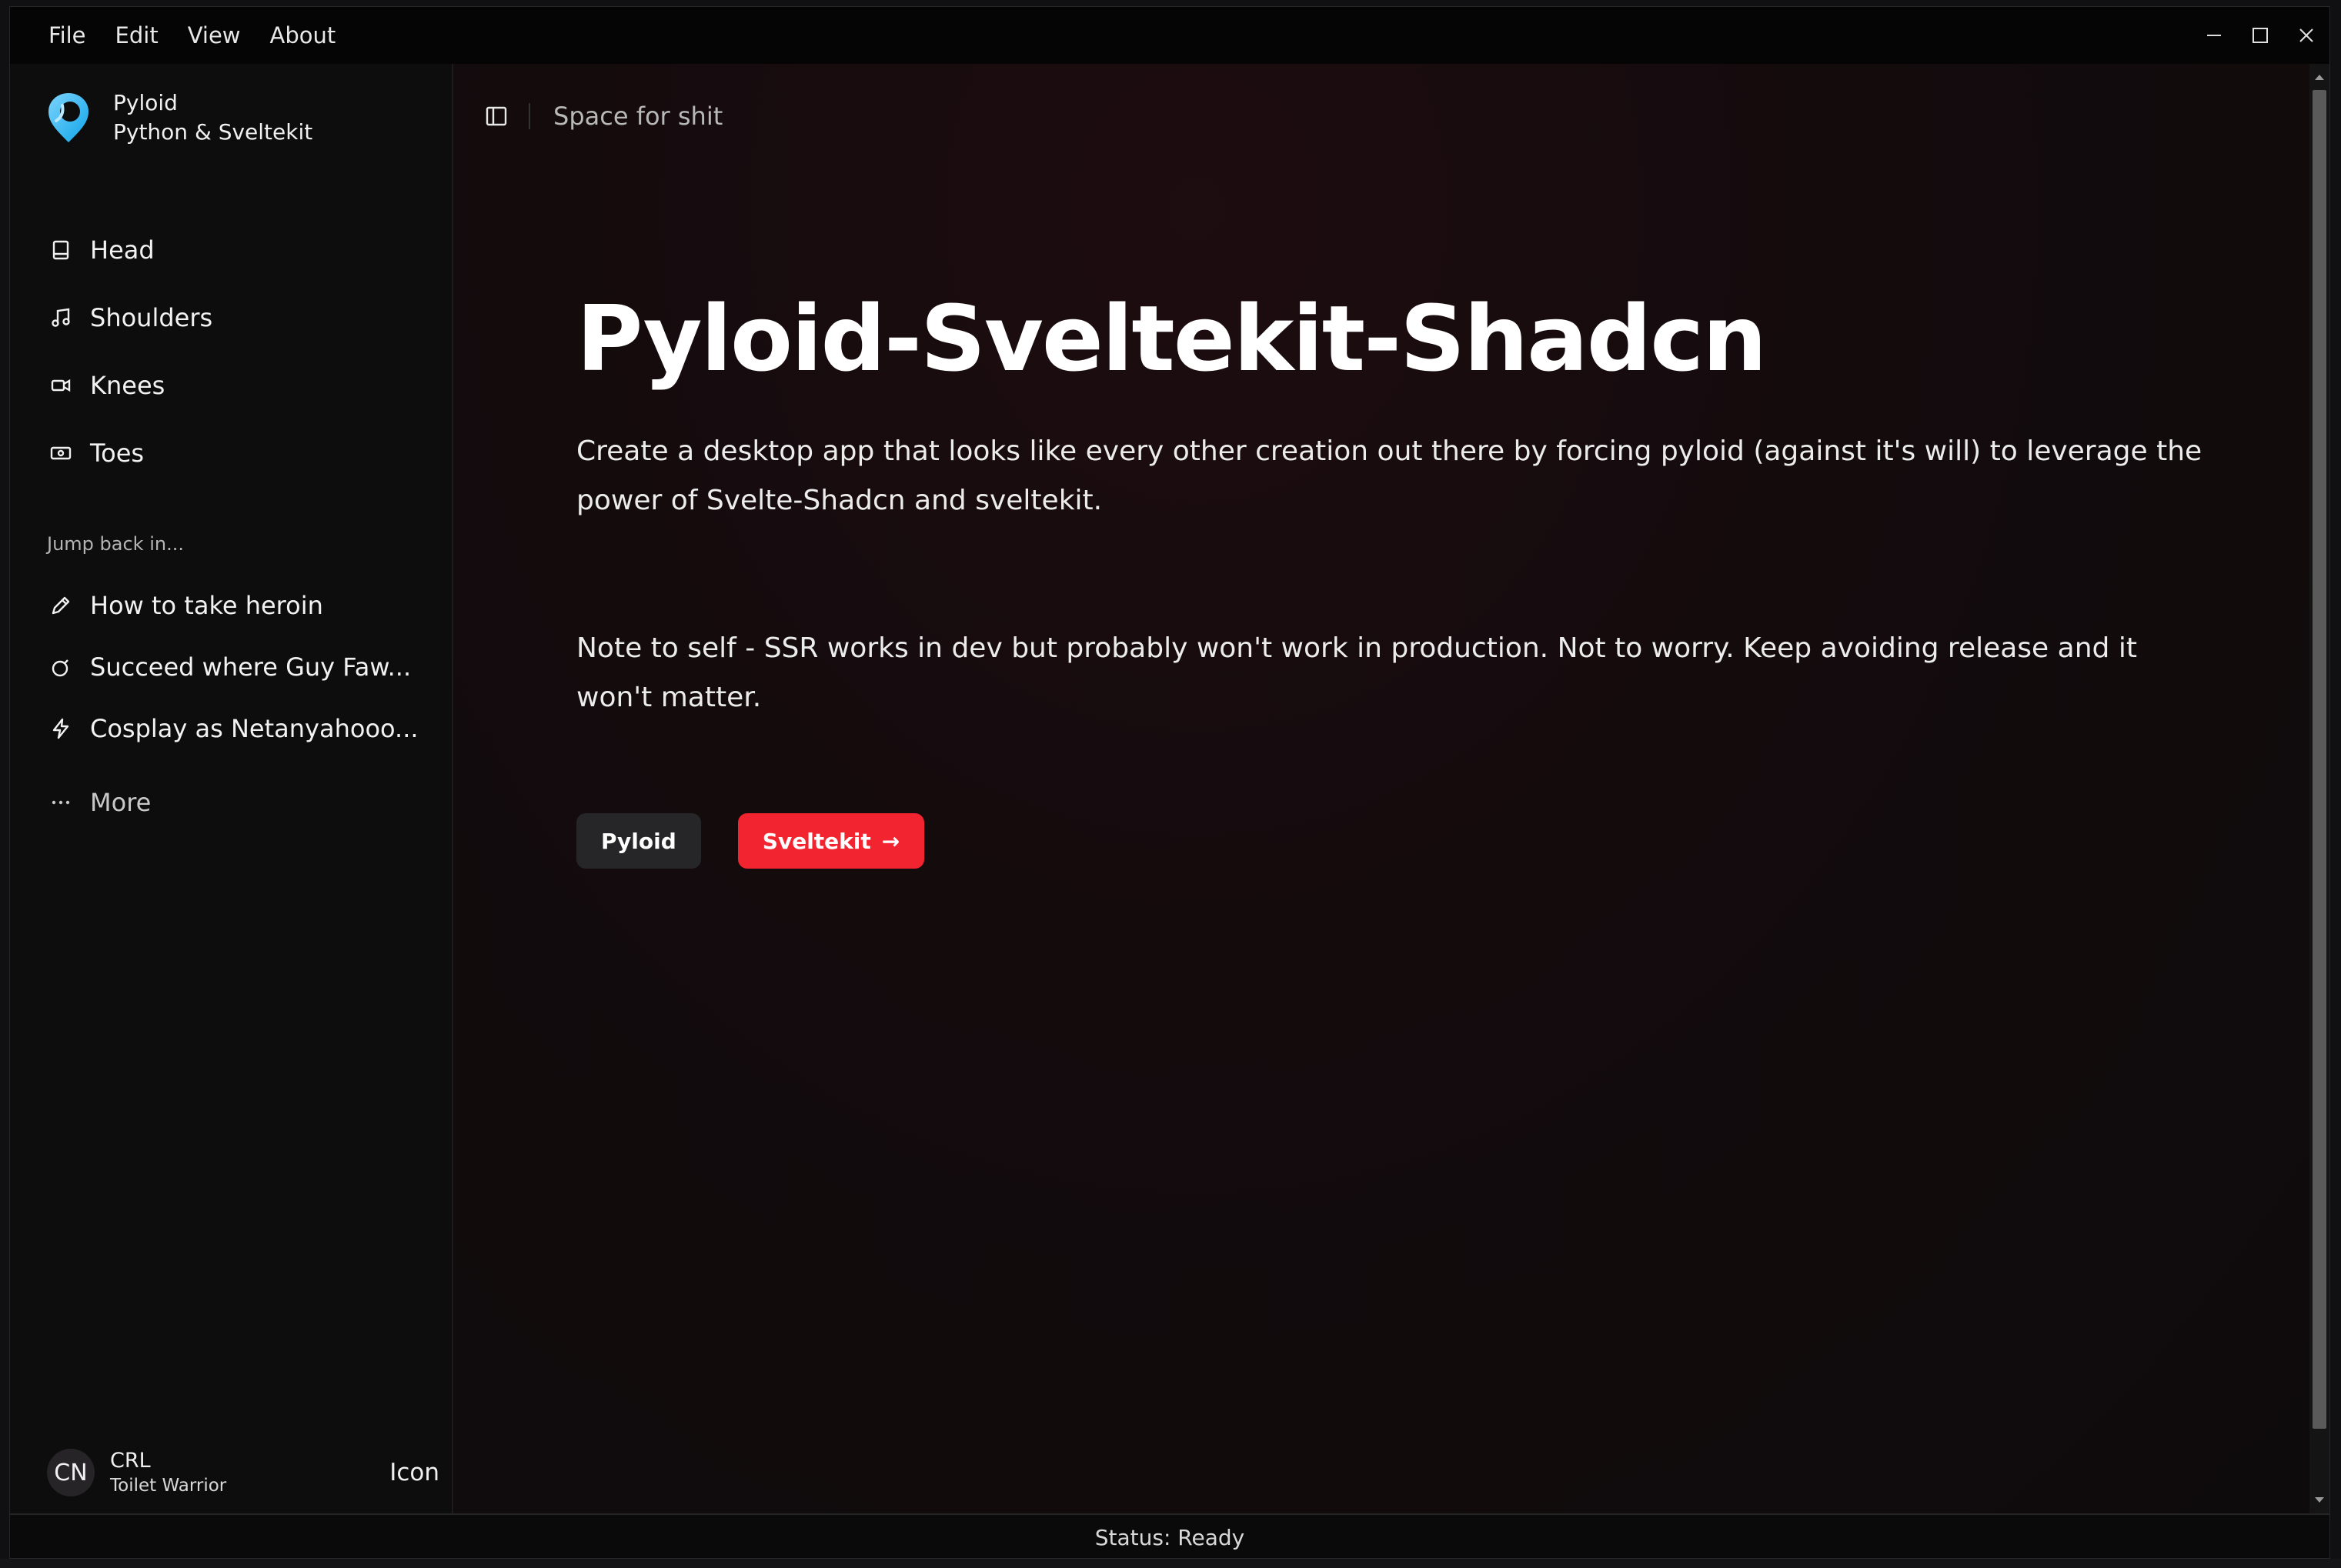 Image resolution: width=2341 pixels, height=1568 pixels. I want to click on brand: Pyloid Python & Sveltekit, so click(176, 118).